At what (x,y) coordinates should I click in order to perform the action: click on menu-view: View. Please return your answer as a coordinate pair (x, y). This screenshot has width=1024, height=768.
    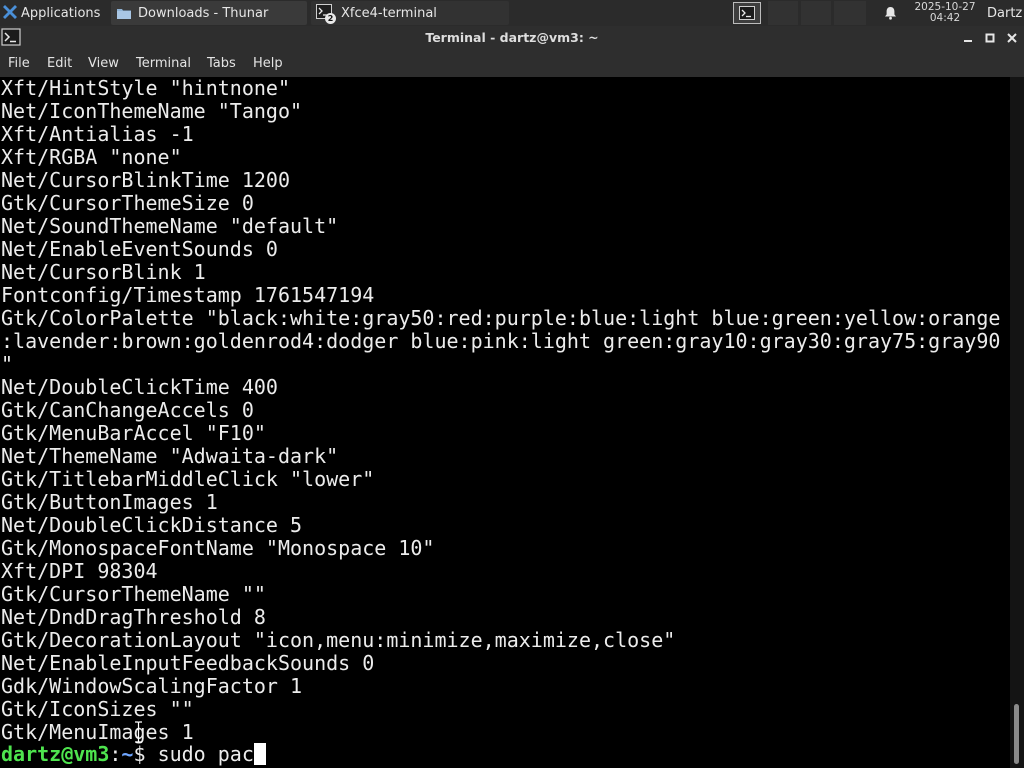
    Looking at the image, I should click on (103, 63).